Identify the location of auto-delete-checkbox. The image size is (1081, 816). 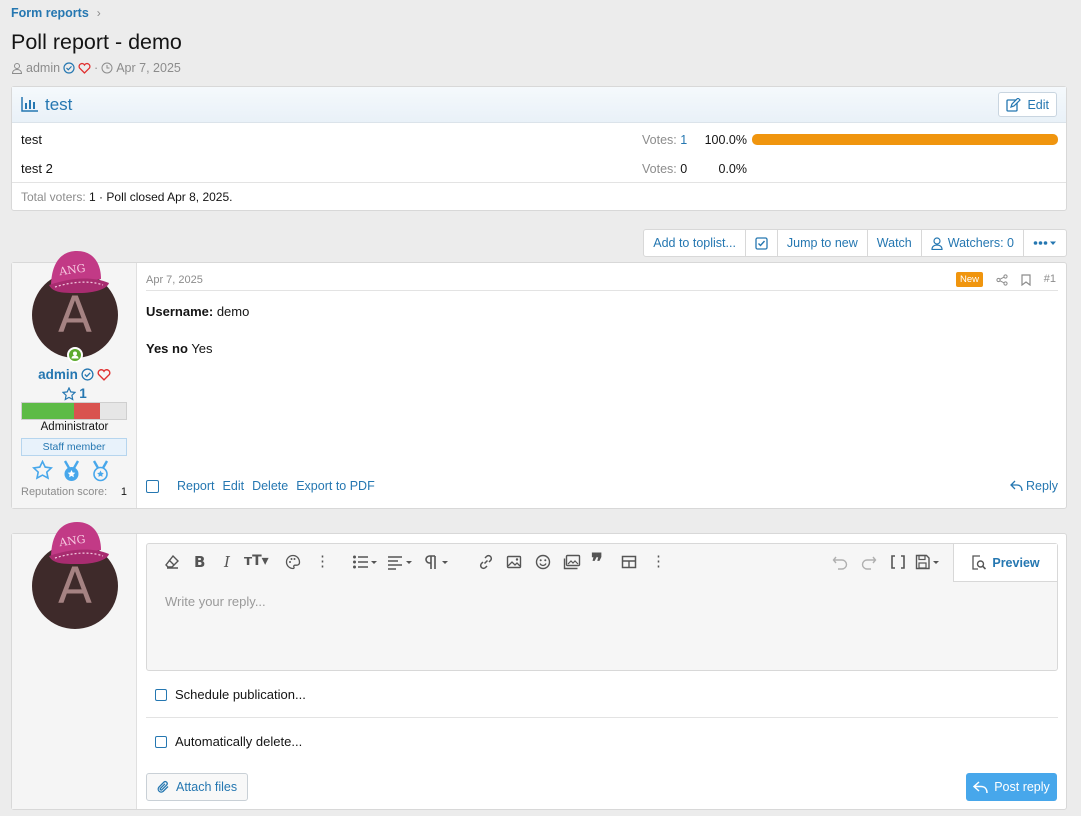
(161, 741).